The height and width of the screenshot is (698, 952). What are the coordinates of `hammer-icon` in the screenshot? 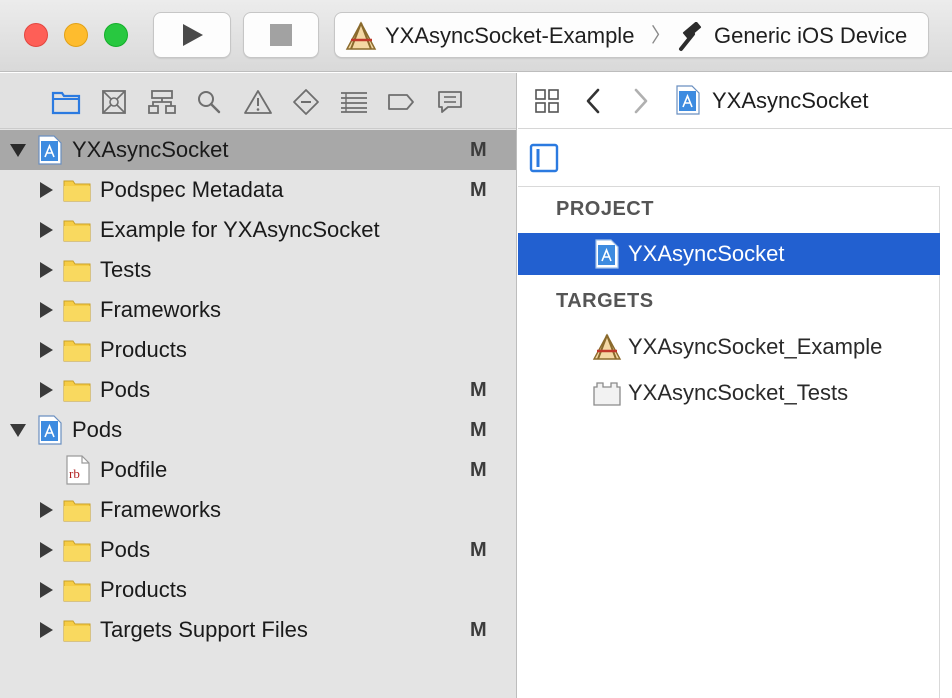 It's located at (690, 36).